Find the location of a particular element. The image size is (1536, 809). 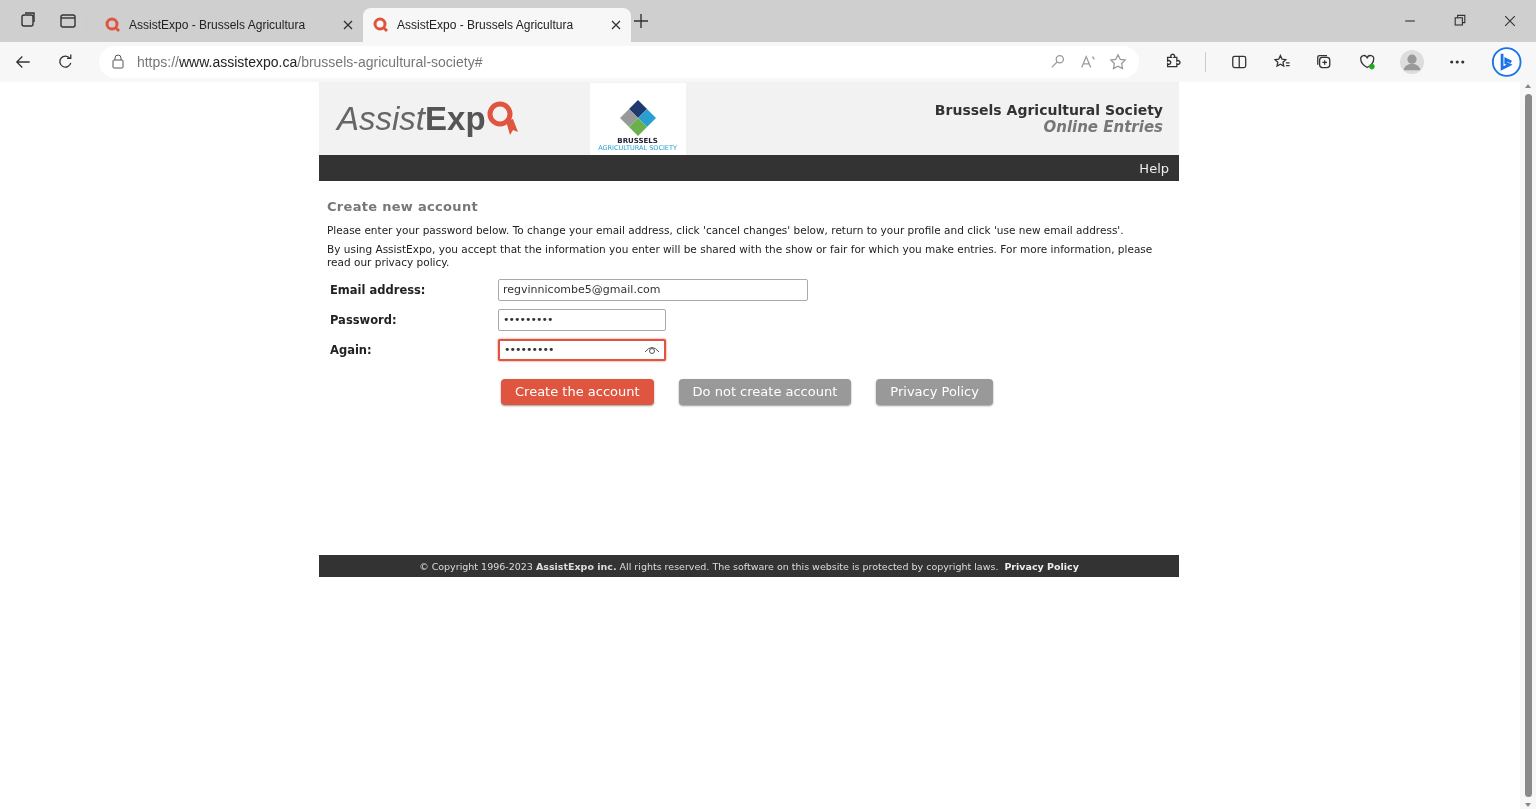

help-link: Help is located at coordinates (1154, 168).